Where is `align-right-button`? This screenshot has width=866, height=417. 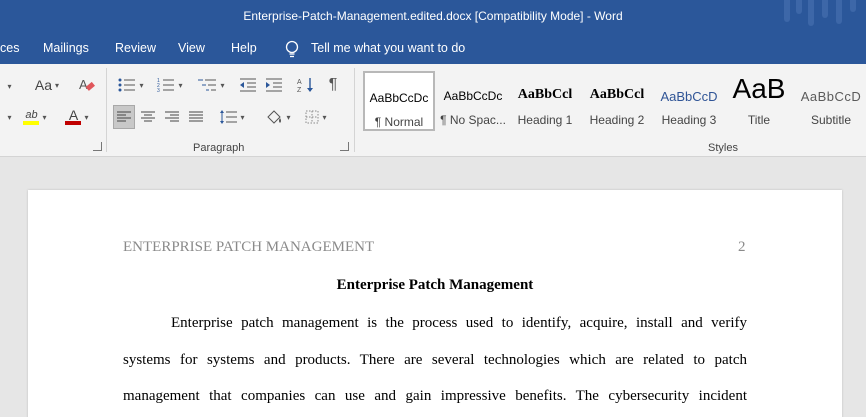 align-right-button is located at coordinates (172, 117).